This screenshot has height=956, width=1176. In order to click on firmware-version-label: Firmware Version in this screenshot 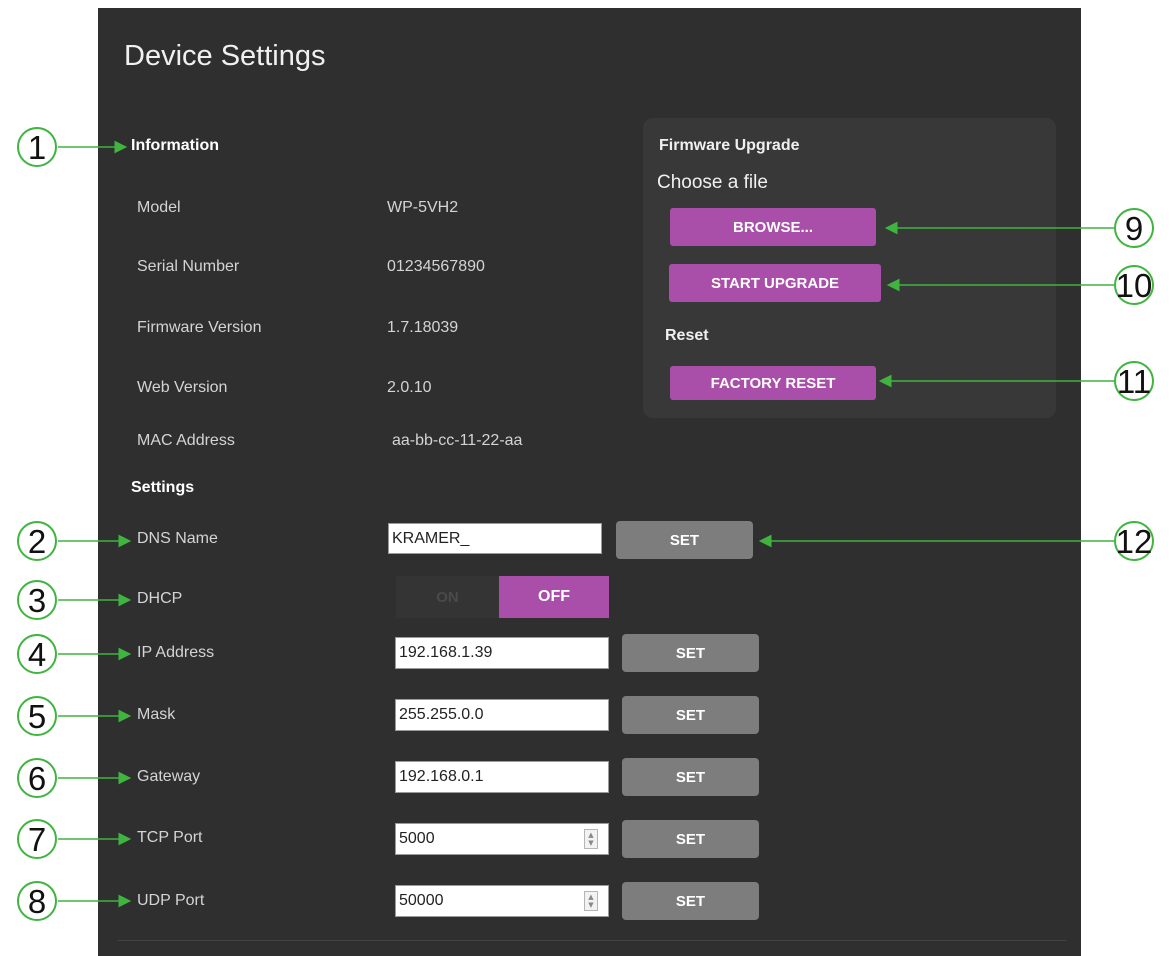, I will do `click(199, 327)`.